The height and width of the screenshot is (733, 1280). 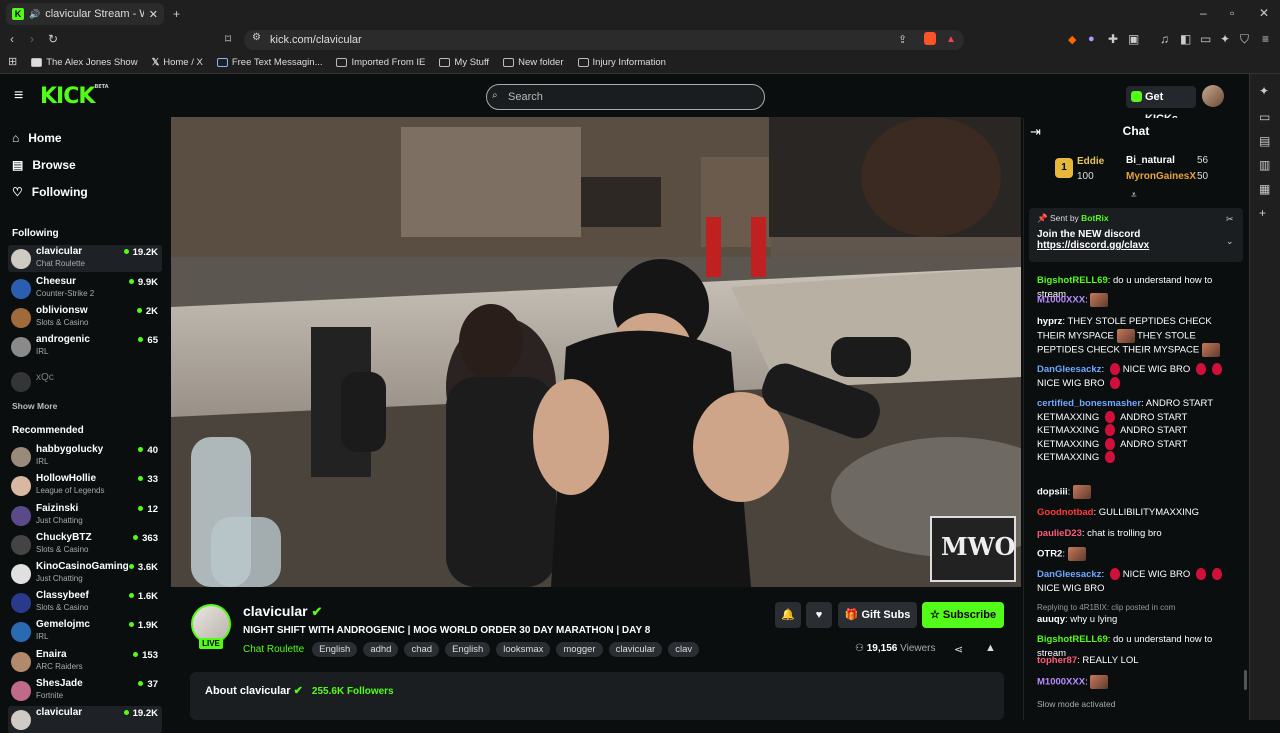 What do you see at coordinates (604, 40) in the screenshot?
I see `url-field: kick.com/clavicular` at bounding box center [604, 40].